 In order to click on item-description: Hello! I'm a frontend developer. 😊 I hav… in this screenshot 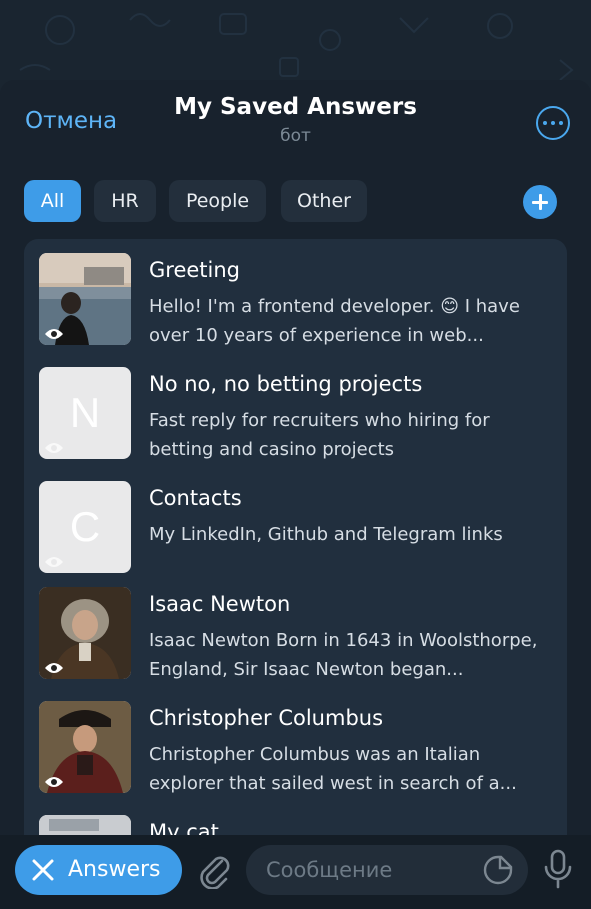, I will do `click(334, 321)`.